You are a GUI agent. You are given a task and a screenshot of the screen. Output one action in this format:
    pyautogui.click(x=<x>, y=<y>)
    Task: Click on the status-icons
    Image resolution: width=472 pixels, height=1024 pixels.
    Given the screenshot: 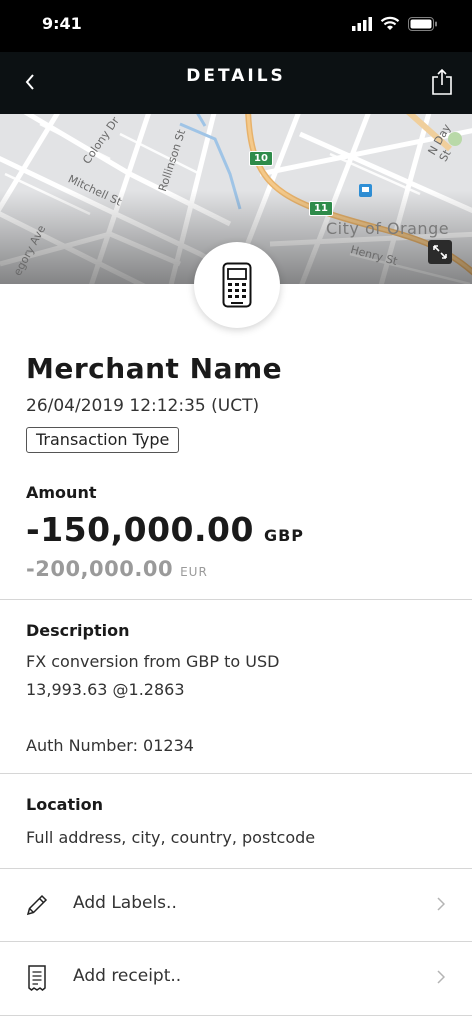 What is the action you would take?
    pyautogui.click(x=395, y=25)
    